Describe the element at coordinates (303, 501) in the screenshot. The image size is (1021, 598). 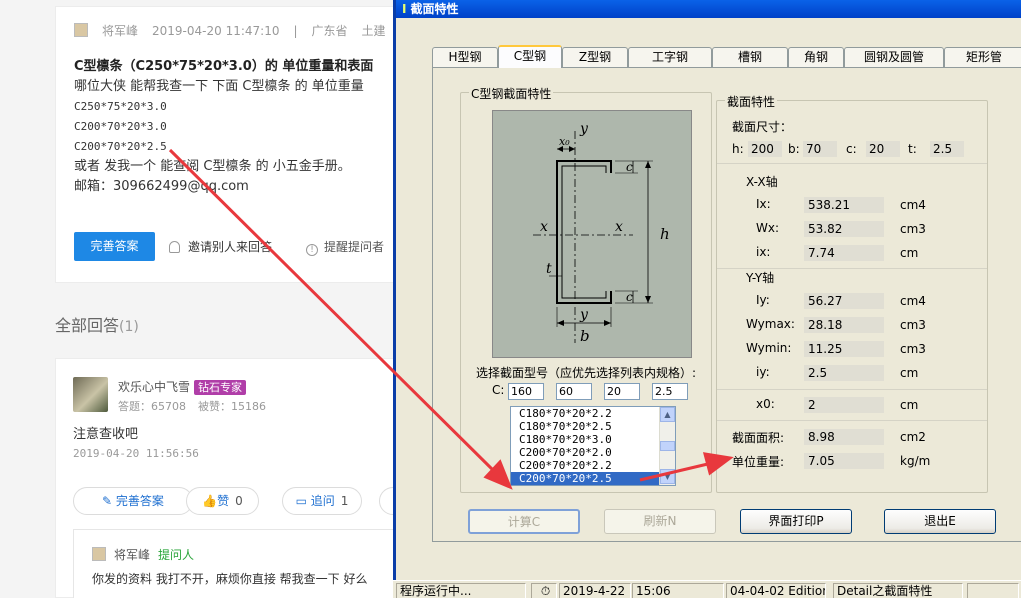
I see `comment-icon: ▭` at that location.